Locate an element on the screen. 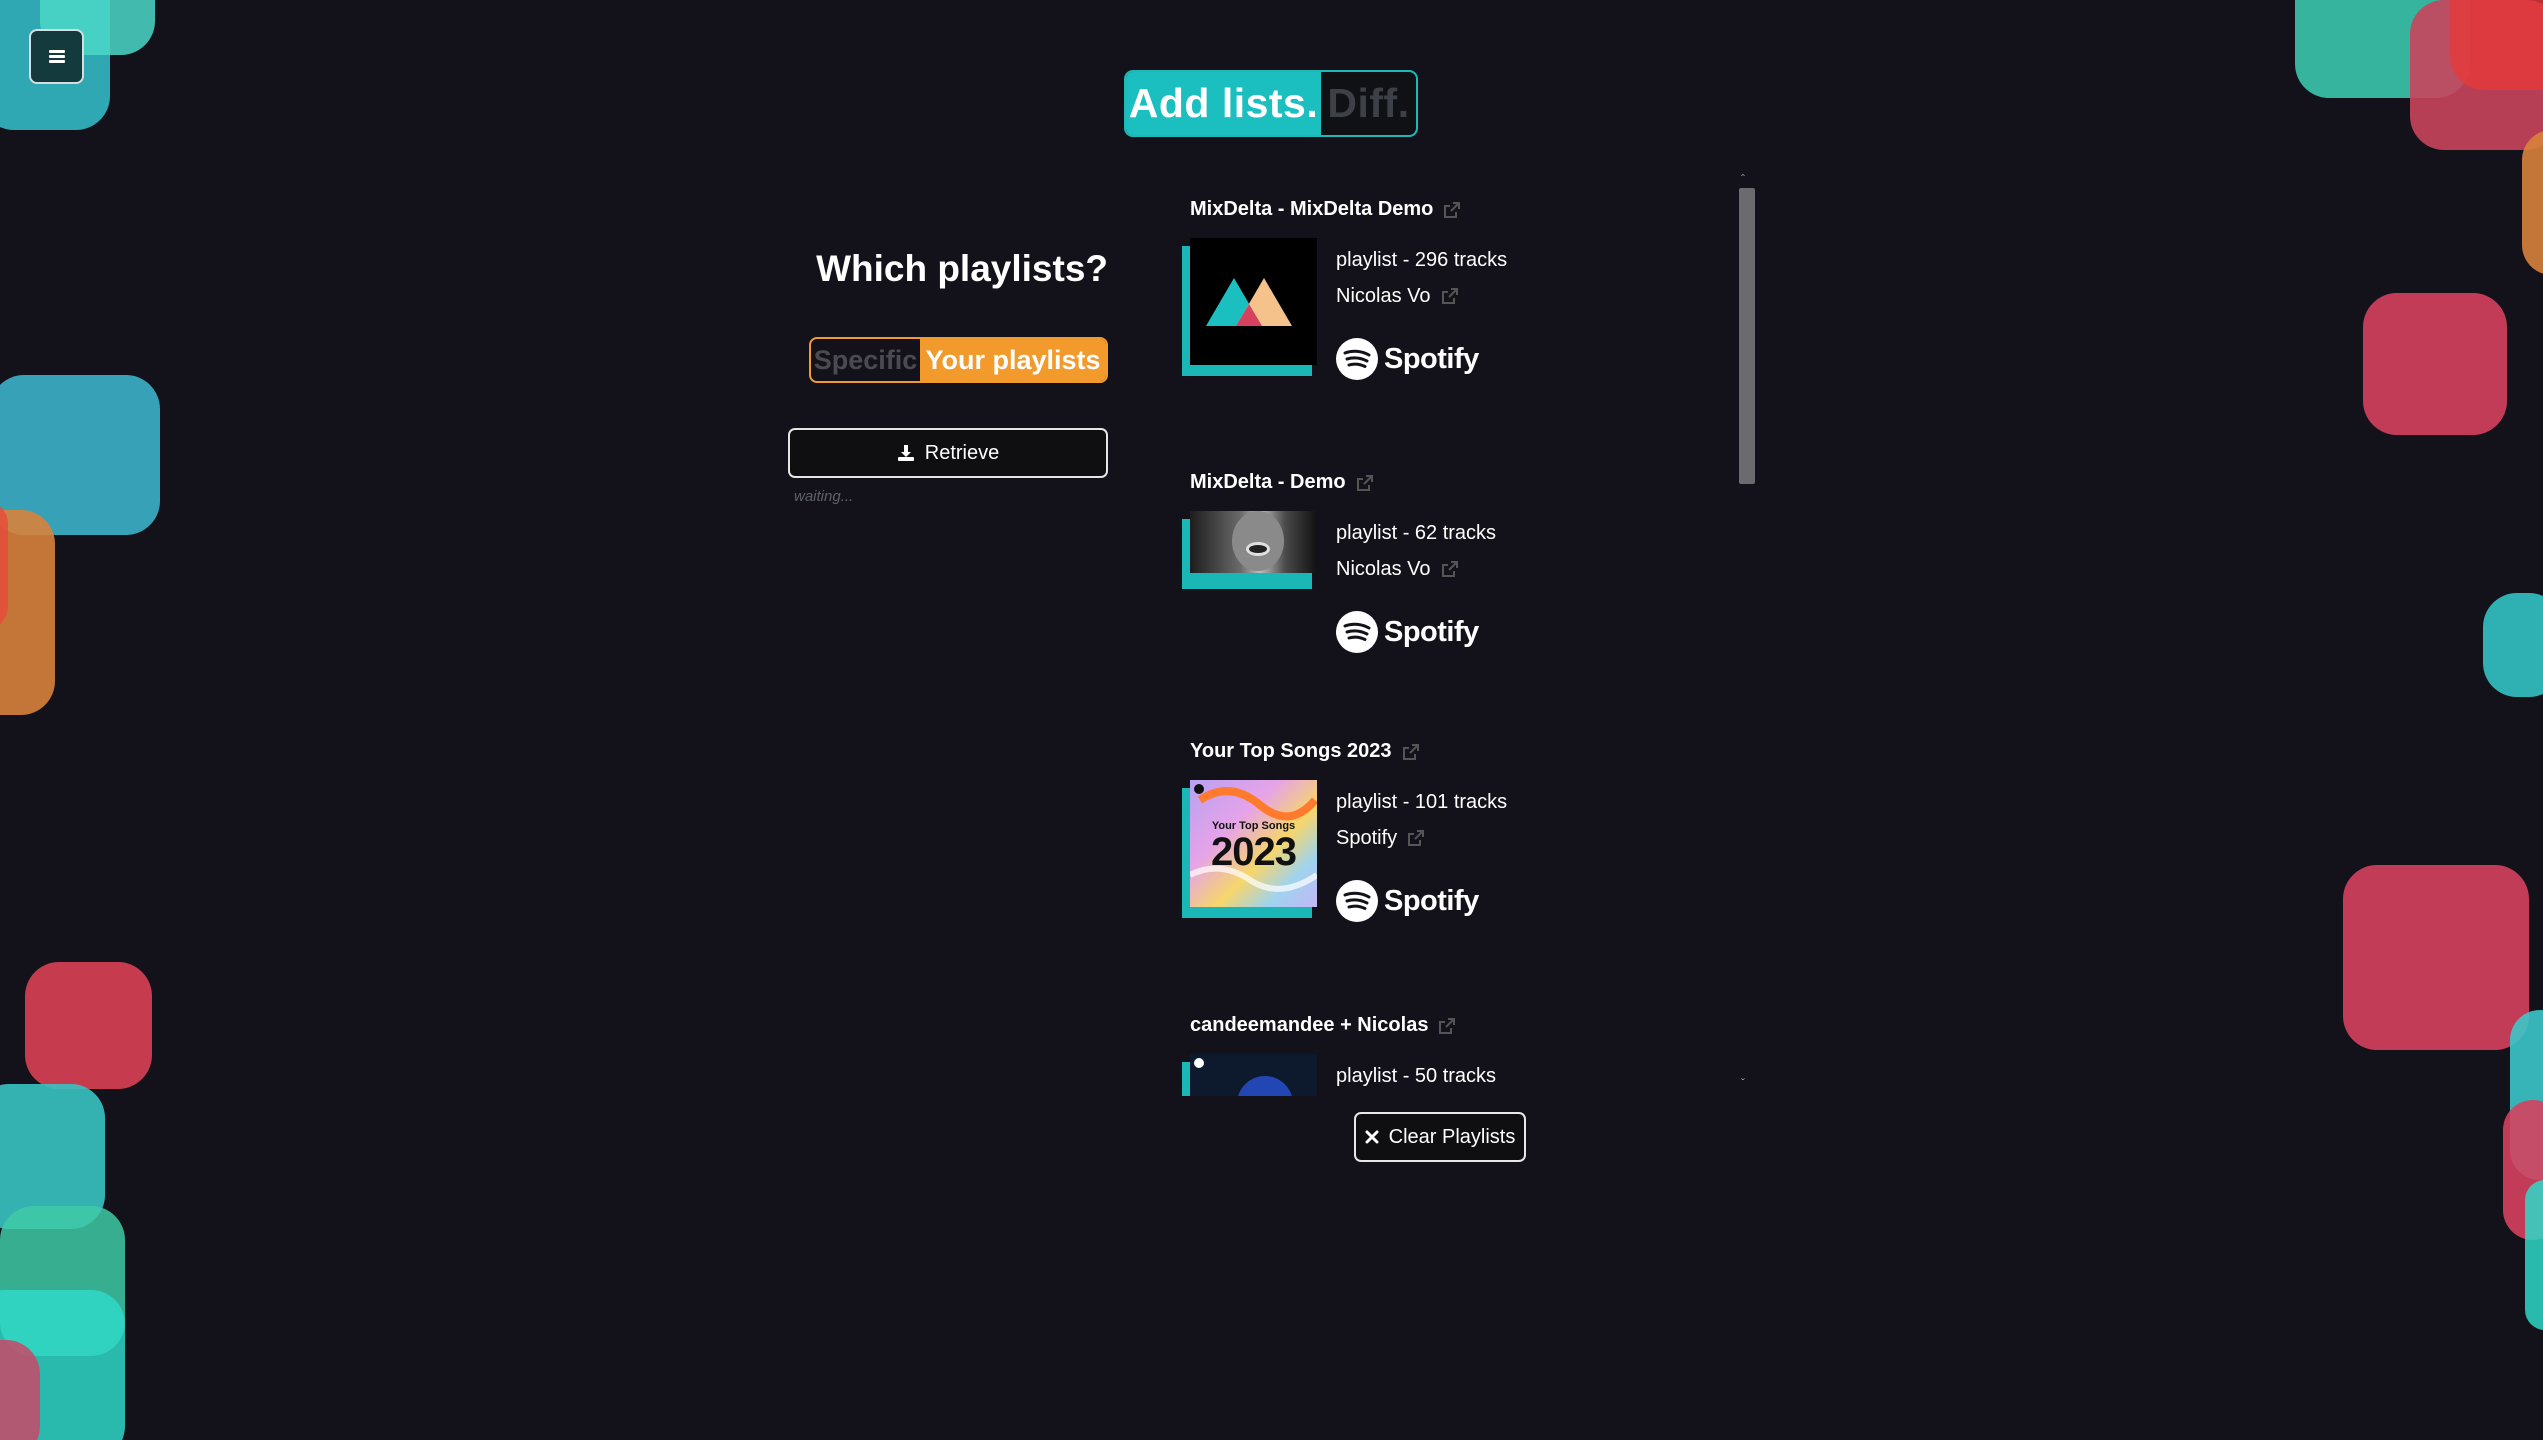 The width and height of the screenshot is (2543, 1440). source-toggle: Specific Your playlists is located at coordinates (958, 360).